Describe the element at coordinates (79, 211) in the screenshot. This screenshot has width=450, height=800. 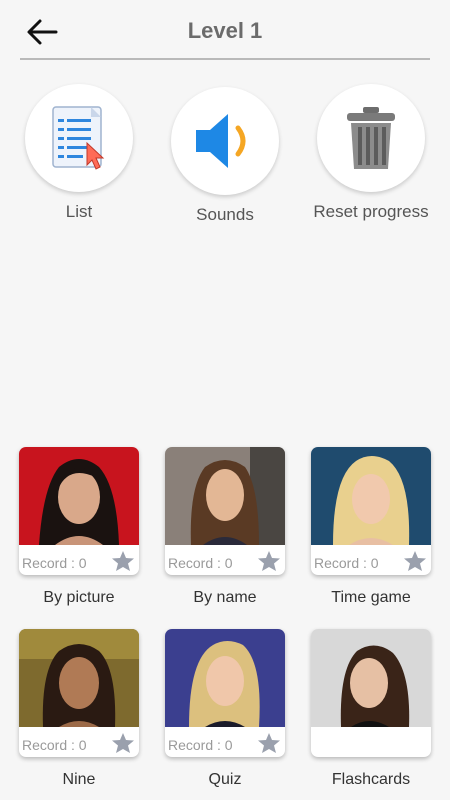
I see `list-label: List` at that location.